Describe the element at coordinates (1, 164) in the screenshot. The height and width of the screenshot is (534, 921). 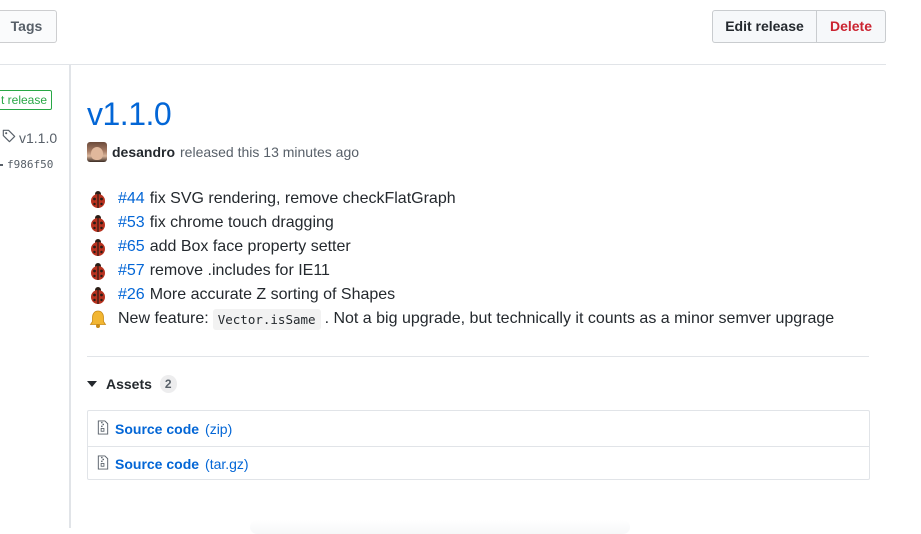
I see `git-commit-icon` at that location.